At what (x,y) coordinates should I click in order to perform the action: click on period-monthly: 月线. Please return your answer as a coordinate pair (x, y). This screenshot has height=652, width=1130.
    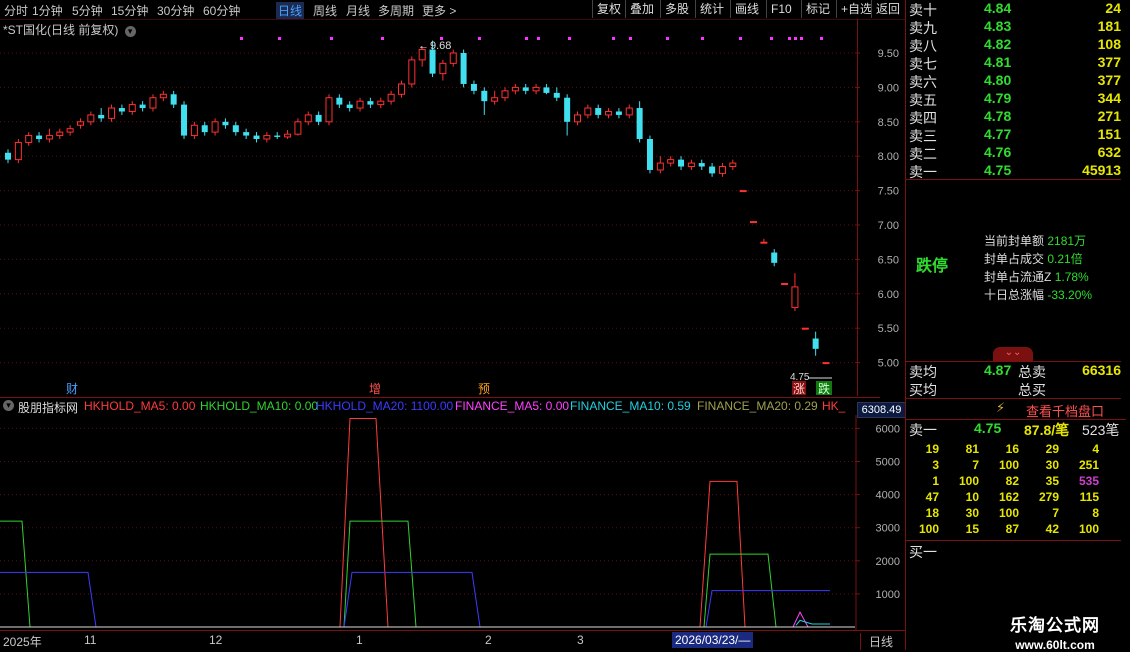
    Looking at the image, I should click on (358, 10).